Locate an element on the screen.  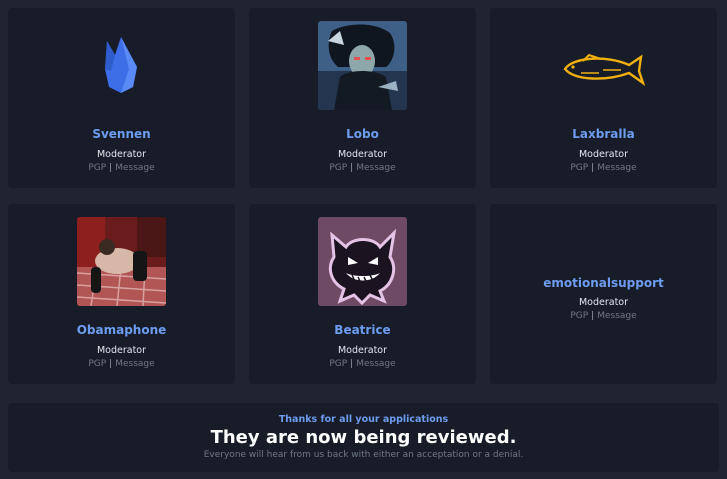
banner-headline: They are now being reviewed. is located at coordinates (363, 437).